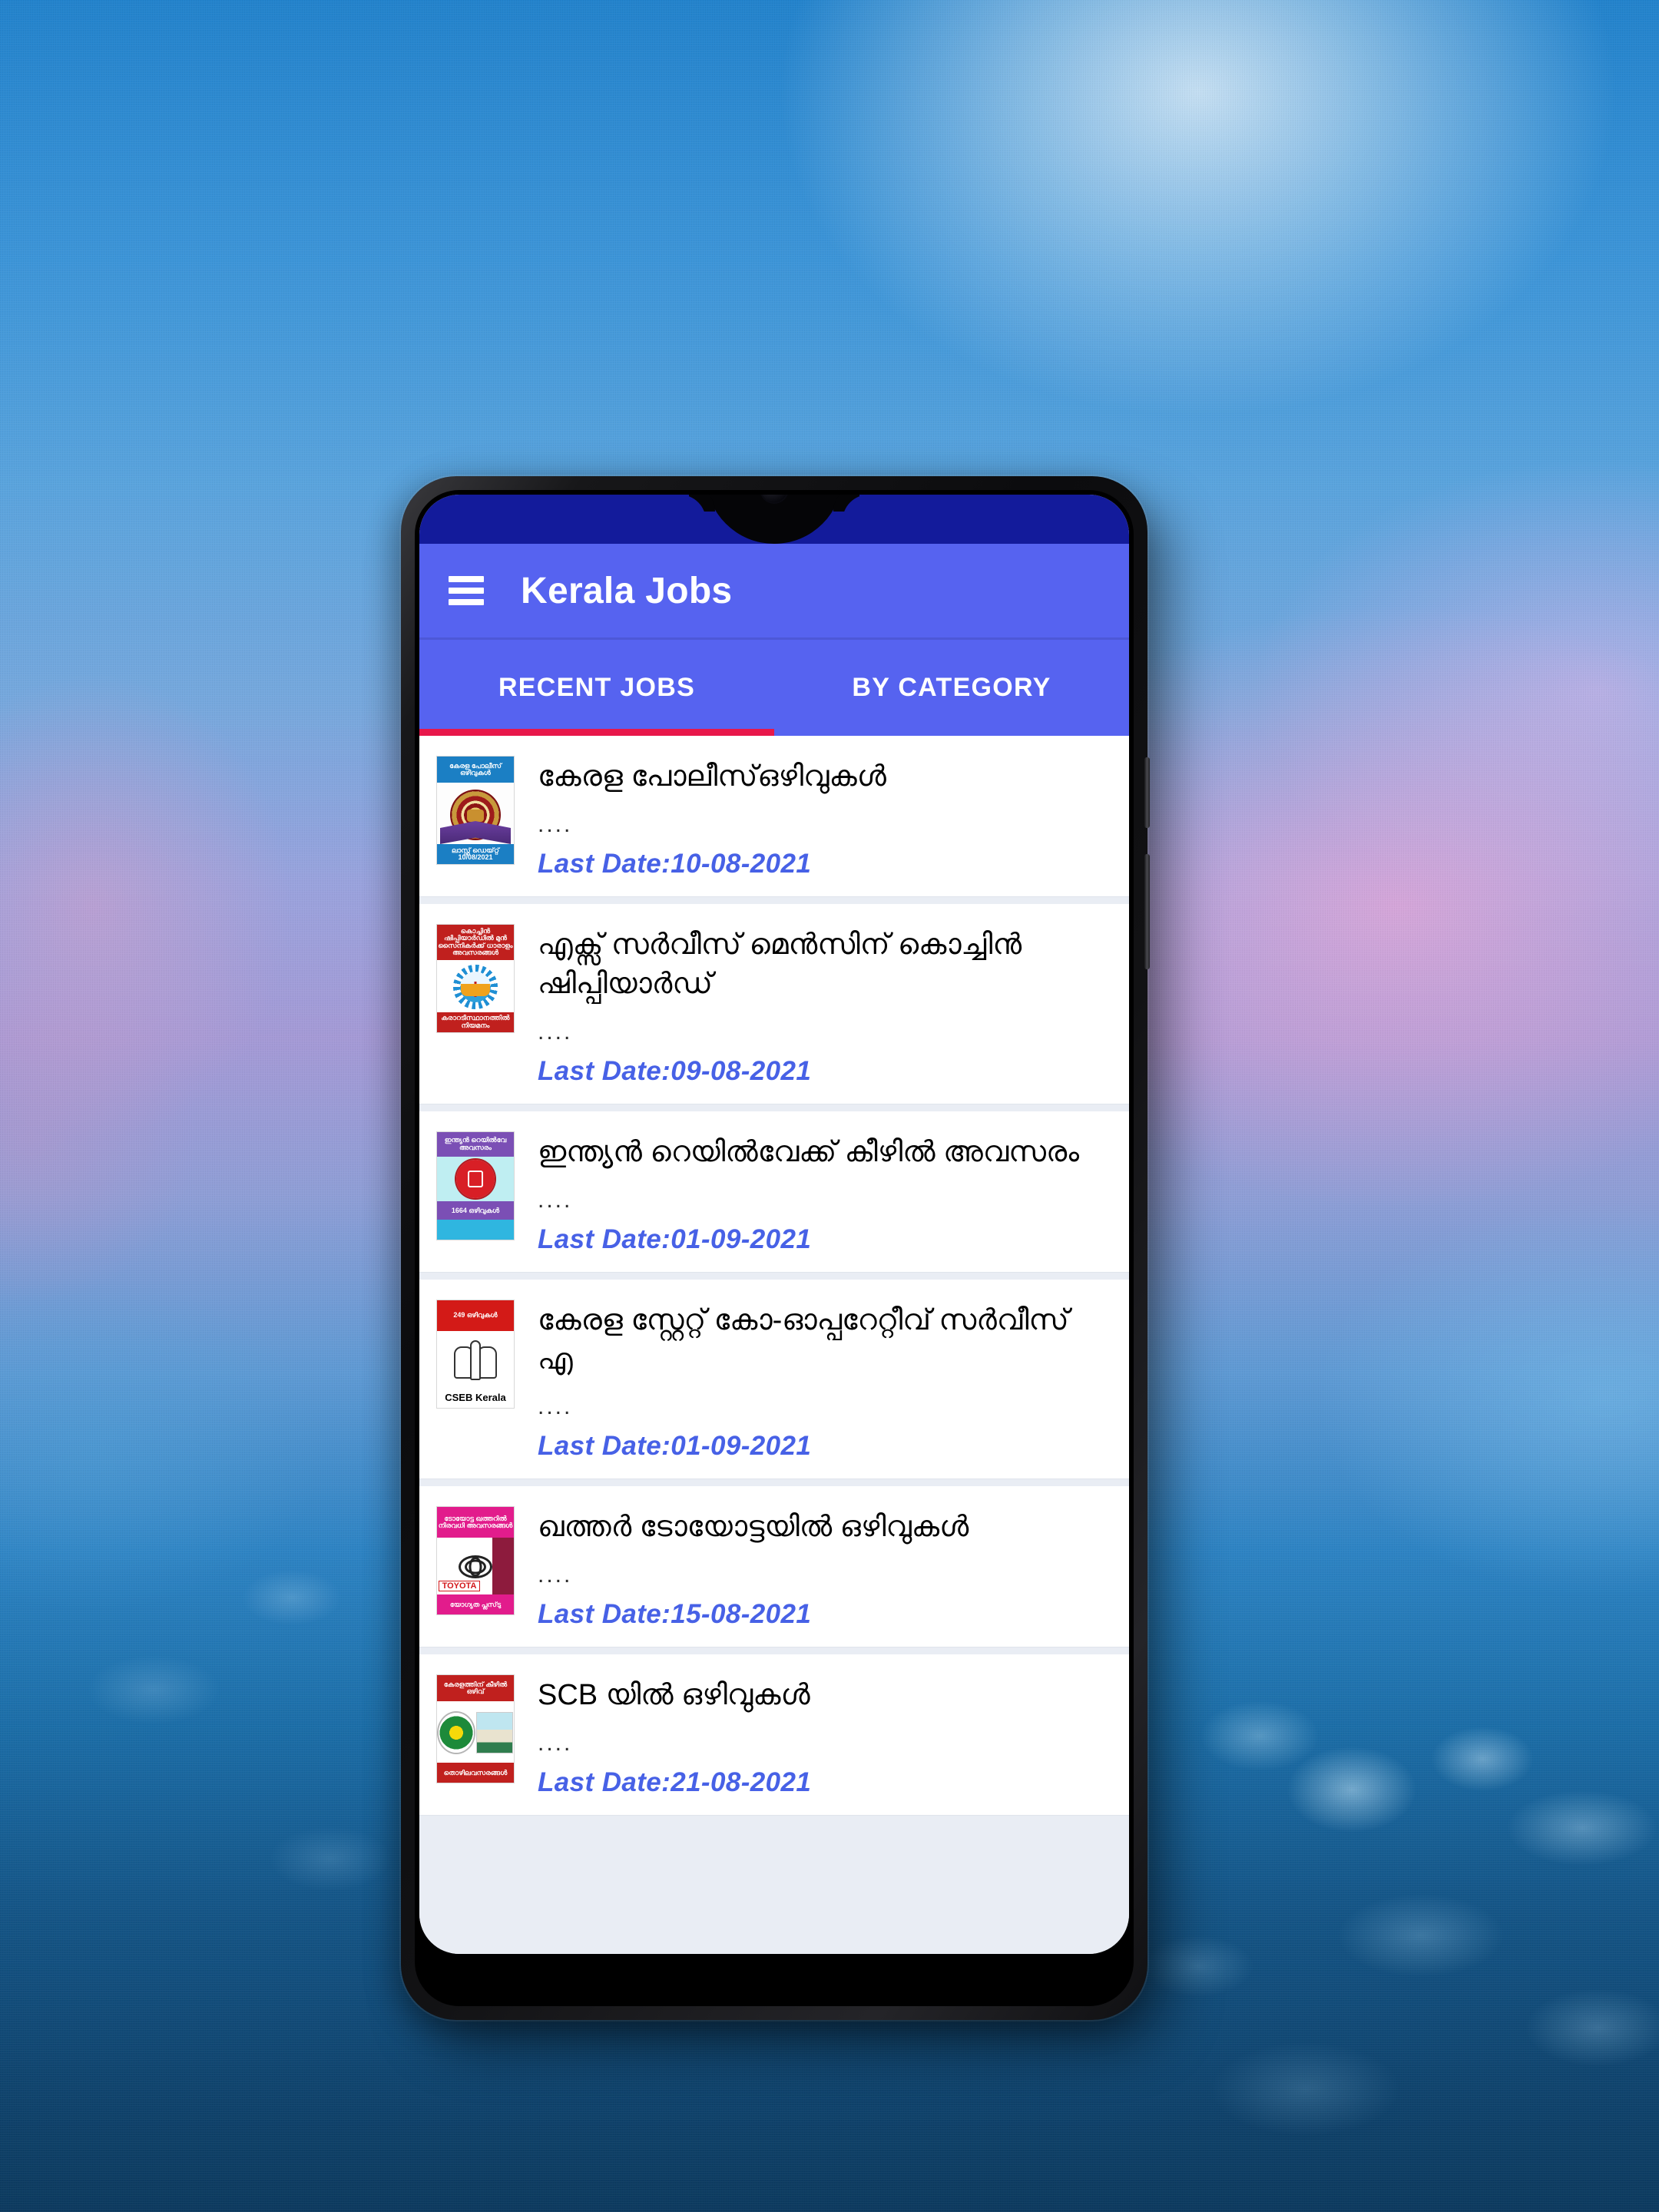  I want to click on volume-button, so click(1147, 911).